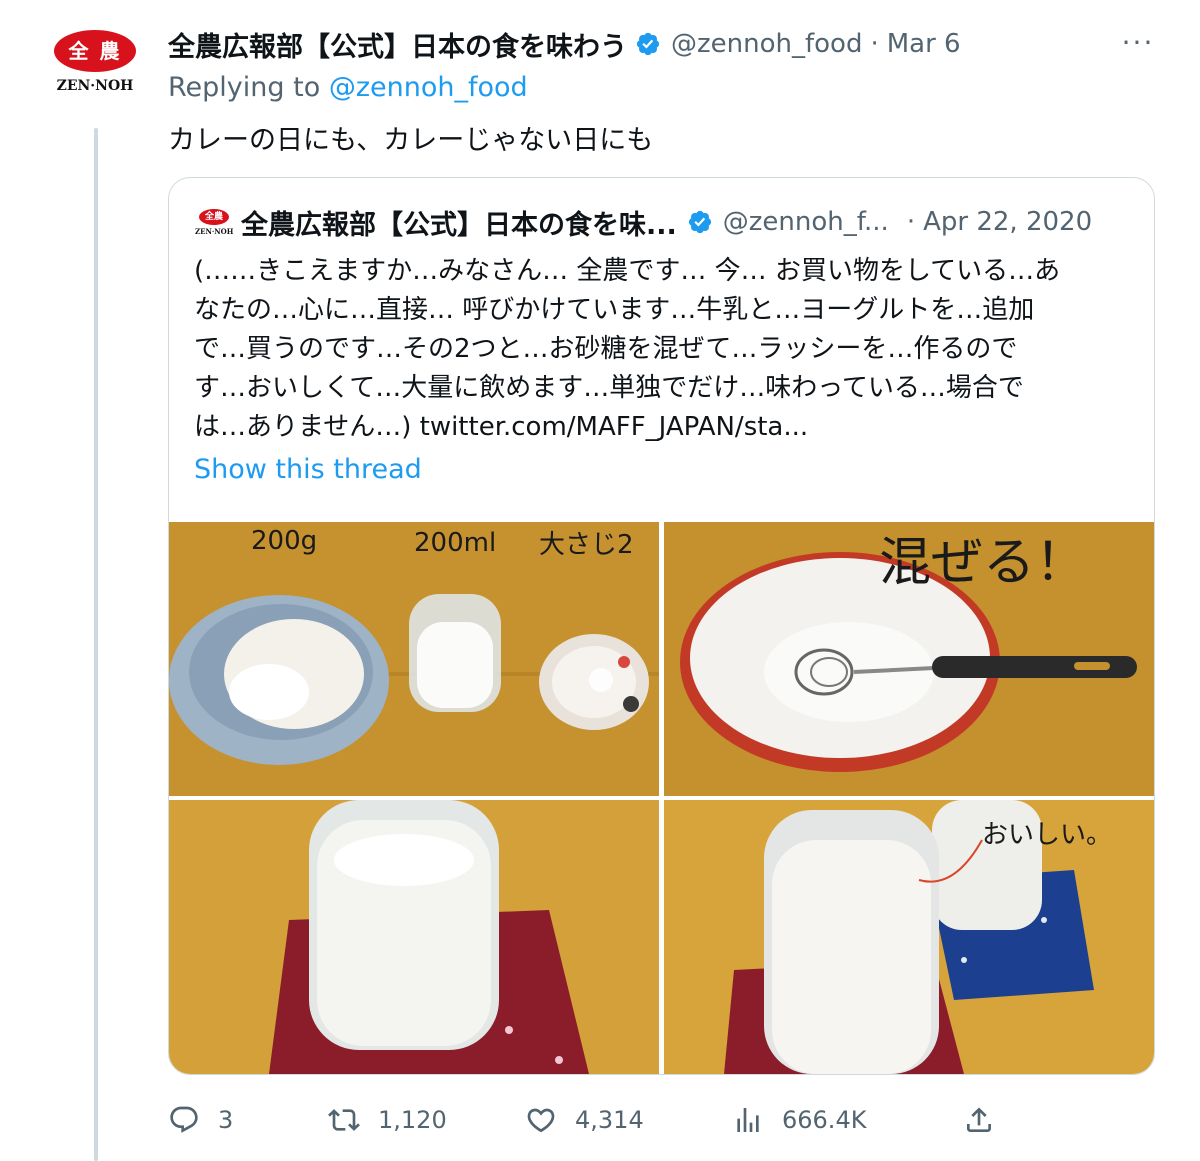  I want to click on quoted-avatar-brand-text: ZEN·NOH, so click(214, 231).